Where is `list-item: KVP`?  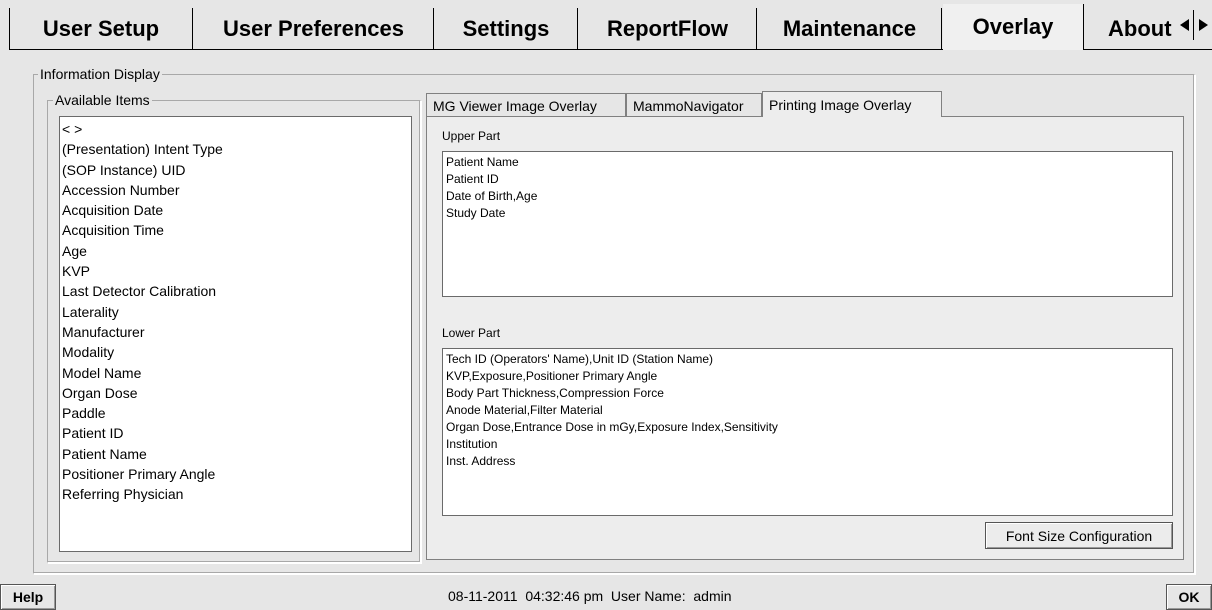 list-item: KVP is located at coordinates (235, 271).